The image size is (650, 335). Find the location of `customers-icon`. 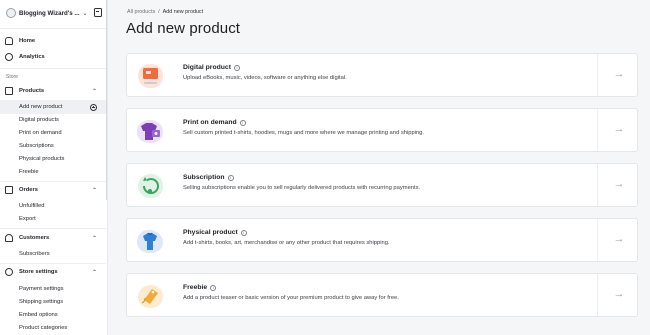

customers-icon is located at coordinates (9, 238).